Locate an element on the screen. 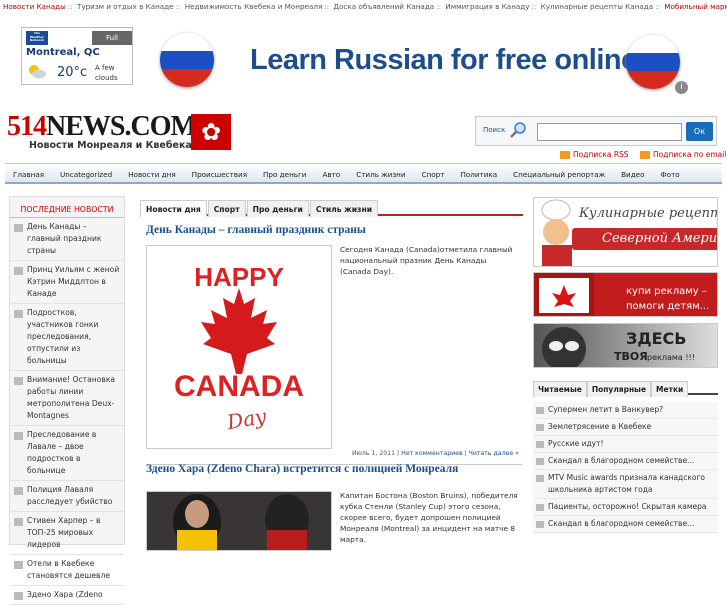  nav-item-auto: Авто is located at coordinates (331, 174).